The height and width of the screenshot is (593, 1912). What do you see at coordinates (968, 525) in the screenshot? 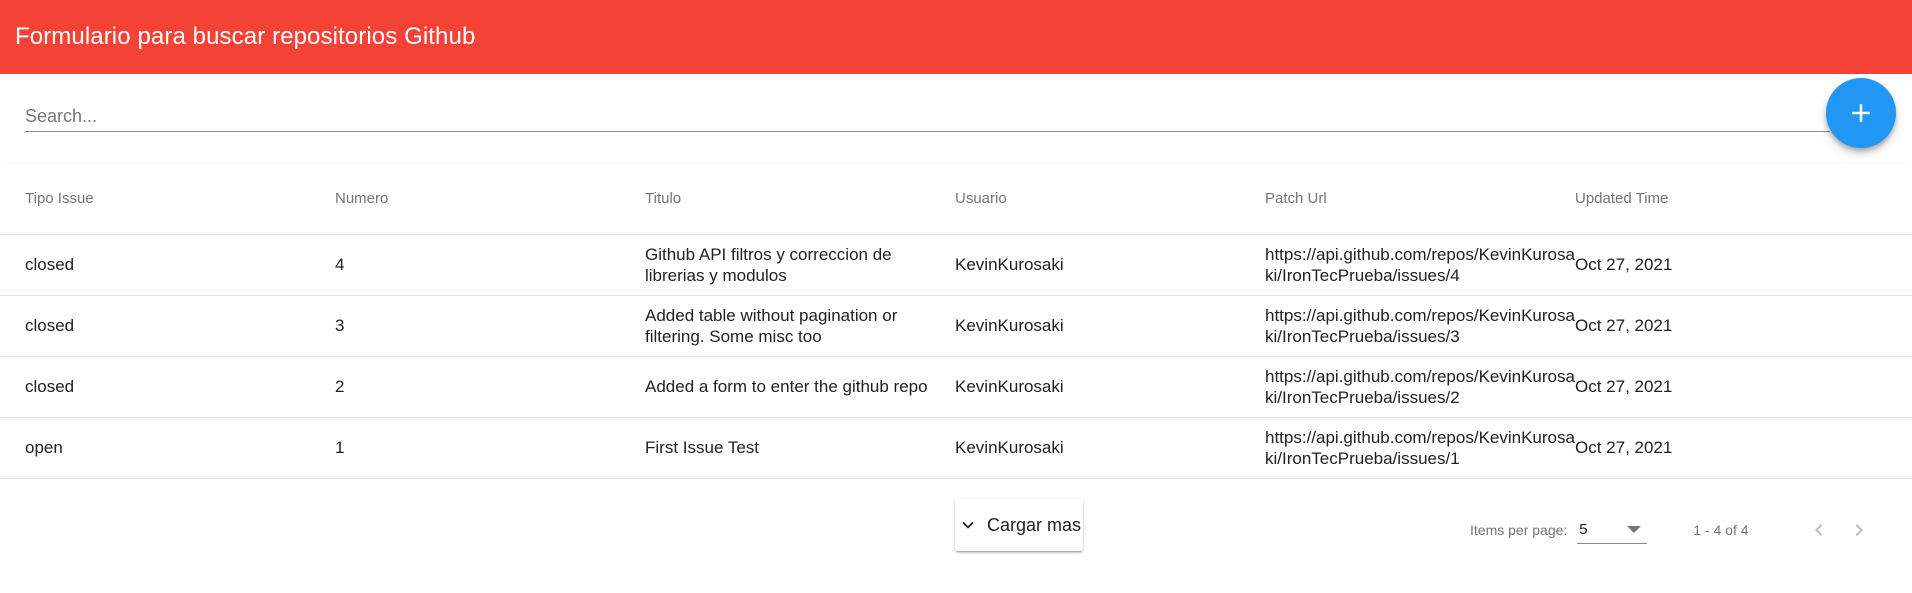
I see `chevron-down-icon` at bounding box center [968, 525].